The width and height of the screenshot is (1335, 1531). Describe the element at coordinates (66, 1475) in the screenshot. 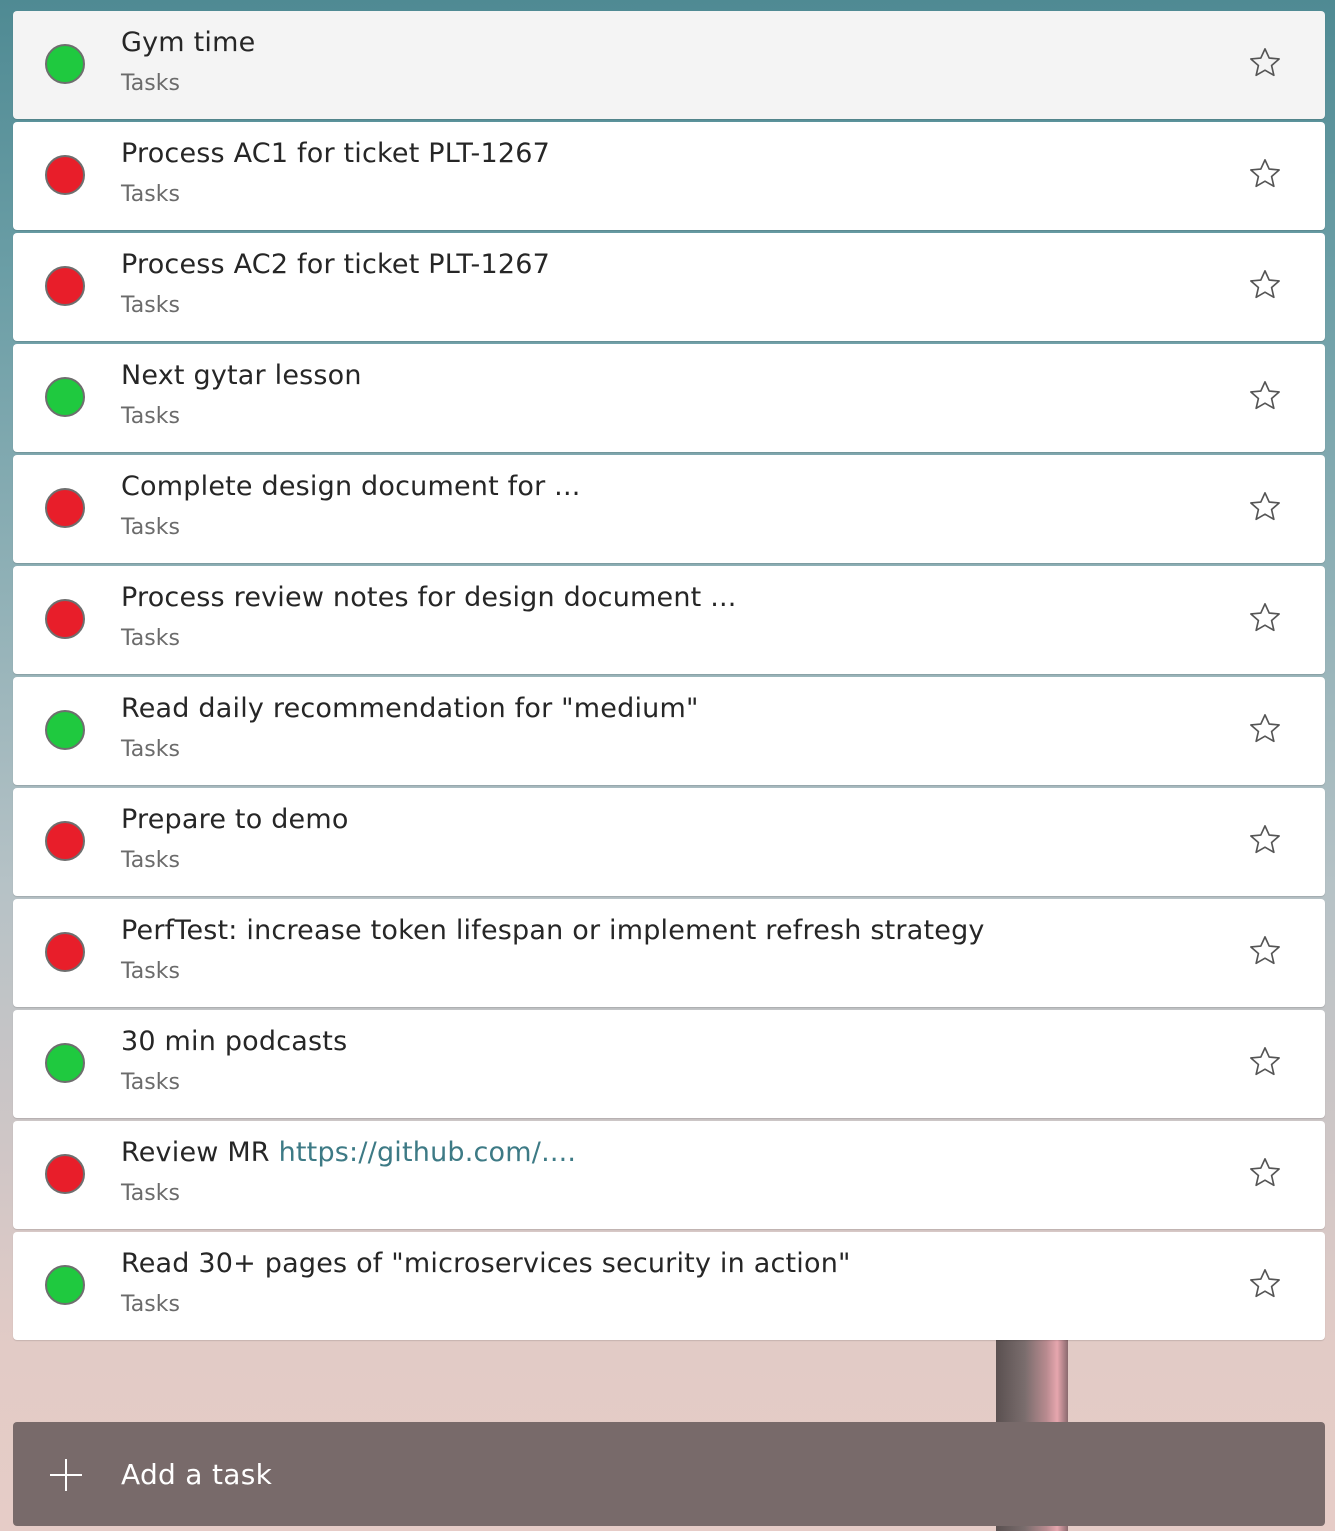

I see `plus-icon` at that location.